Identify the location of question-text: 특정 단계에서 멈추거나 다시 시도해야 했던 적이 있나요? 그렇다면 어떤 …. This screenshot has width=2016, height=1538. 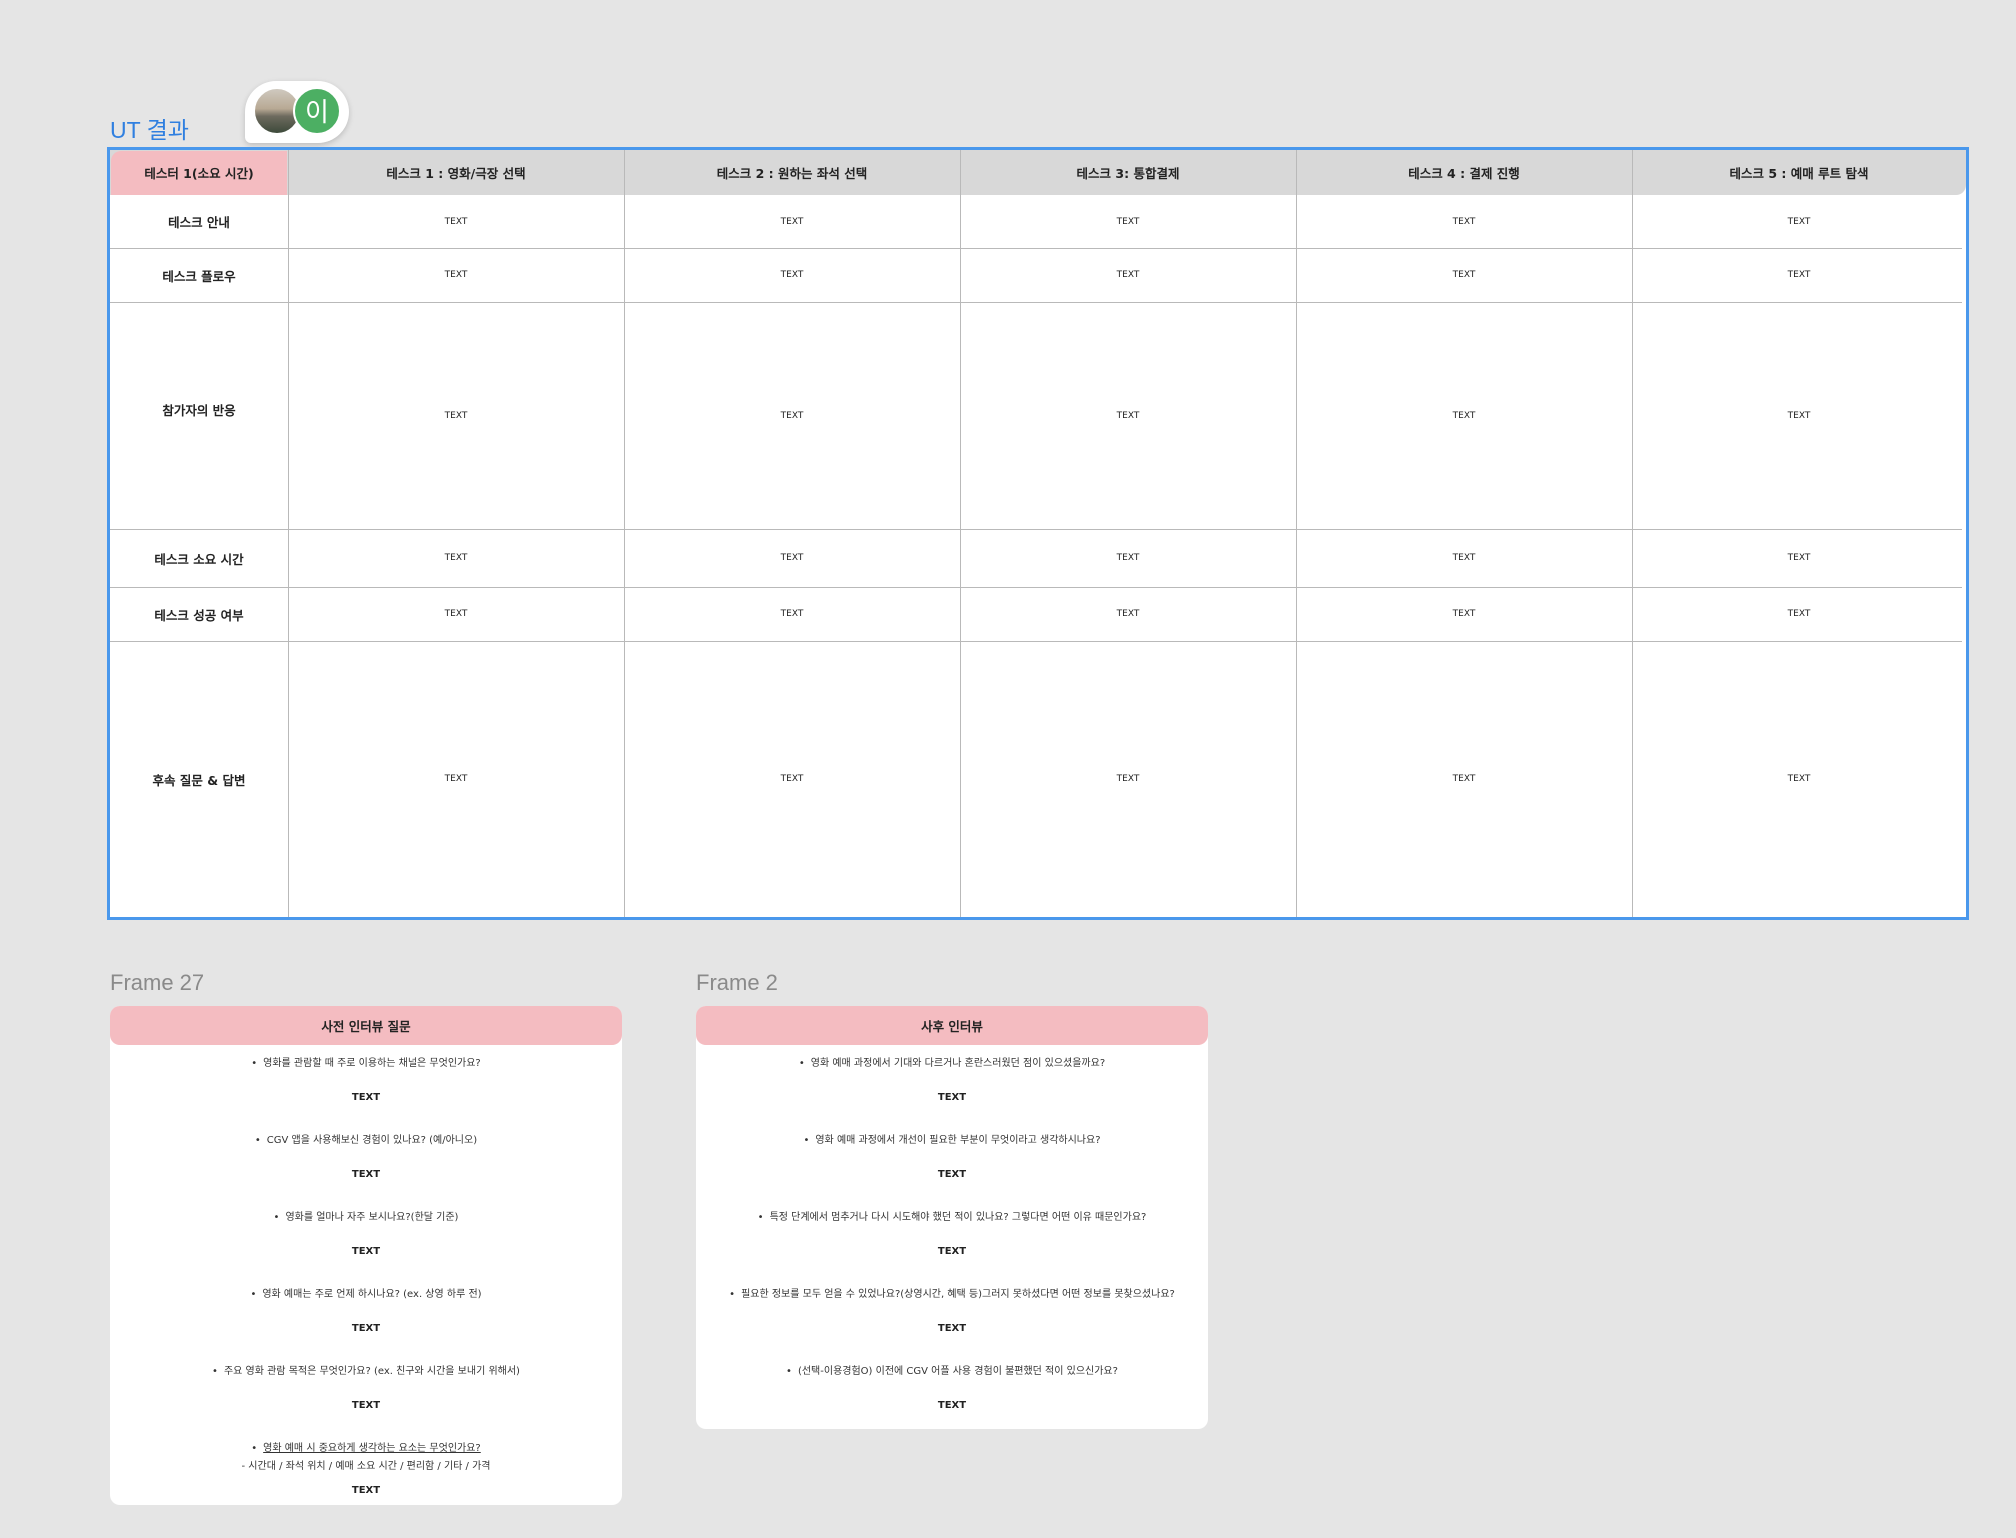
(958, 1217).